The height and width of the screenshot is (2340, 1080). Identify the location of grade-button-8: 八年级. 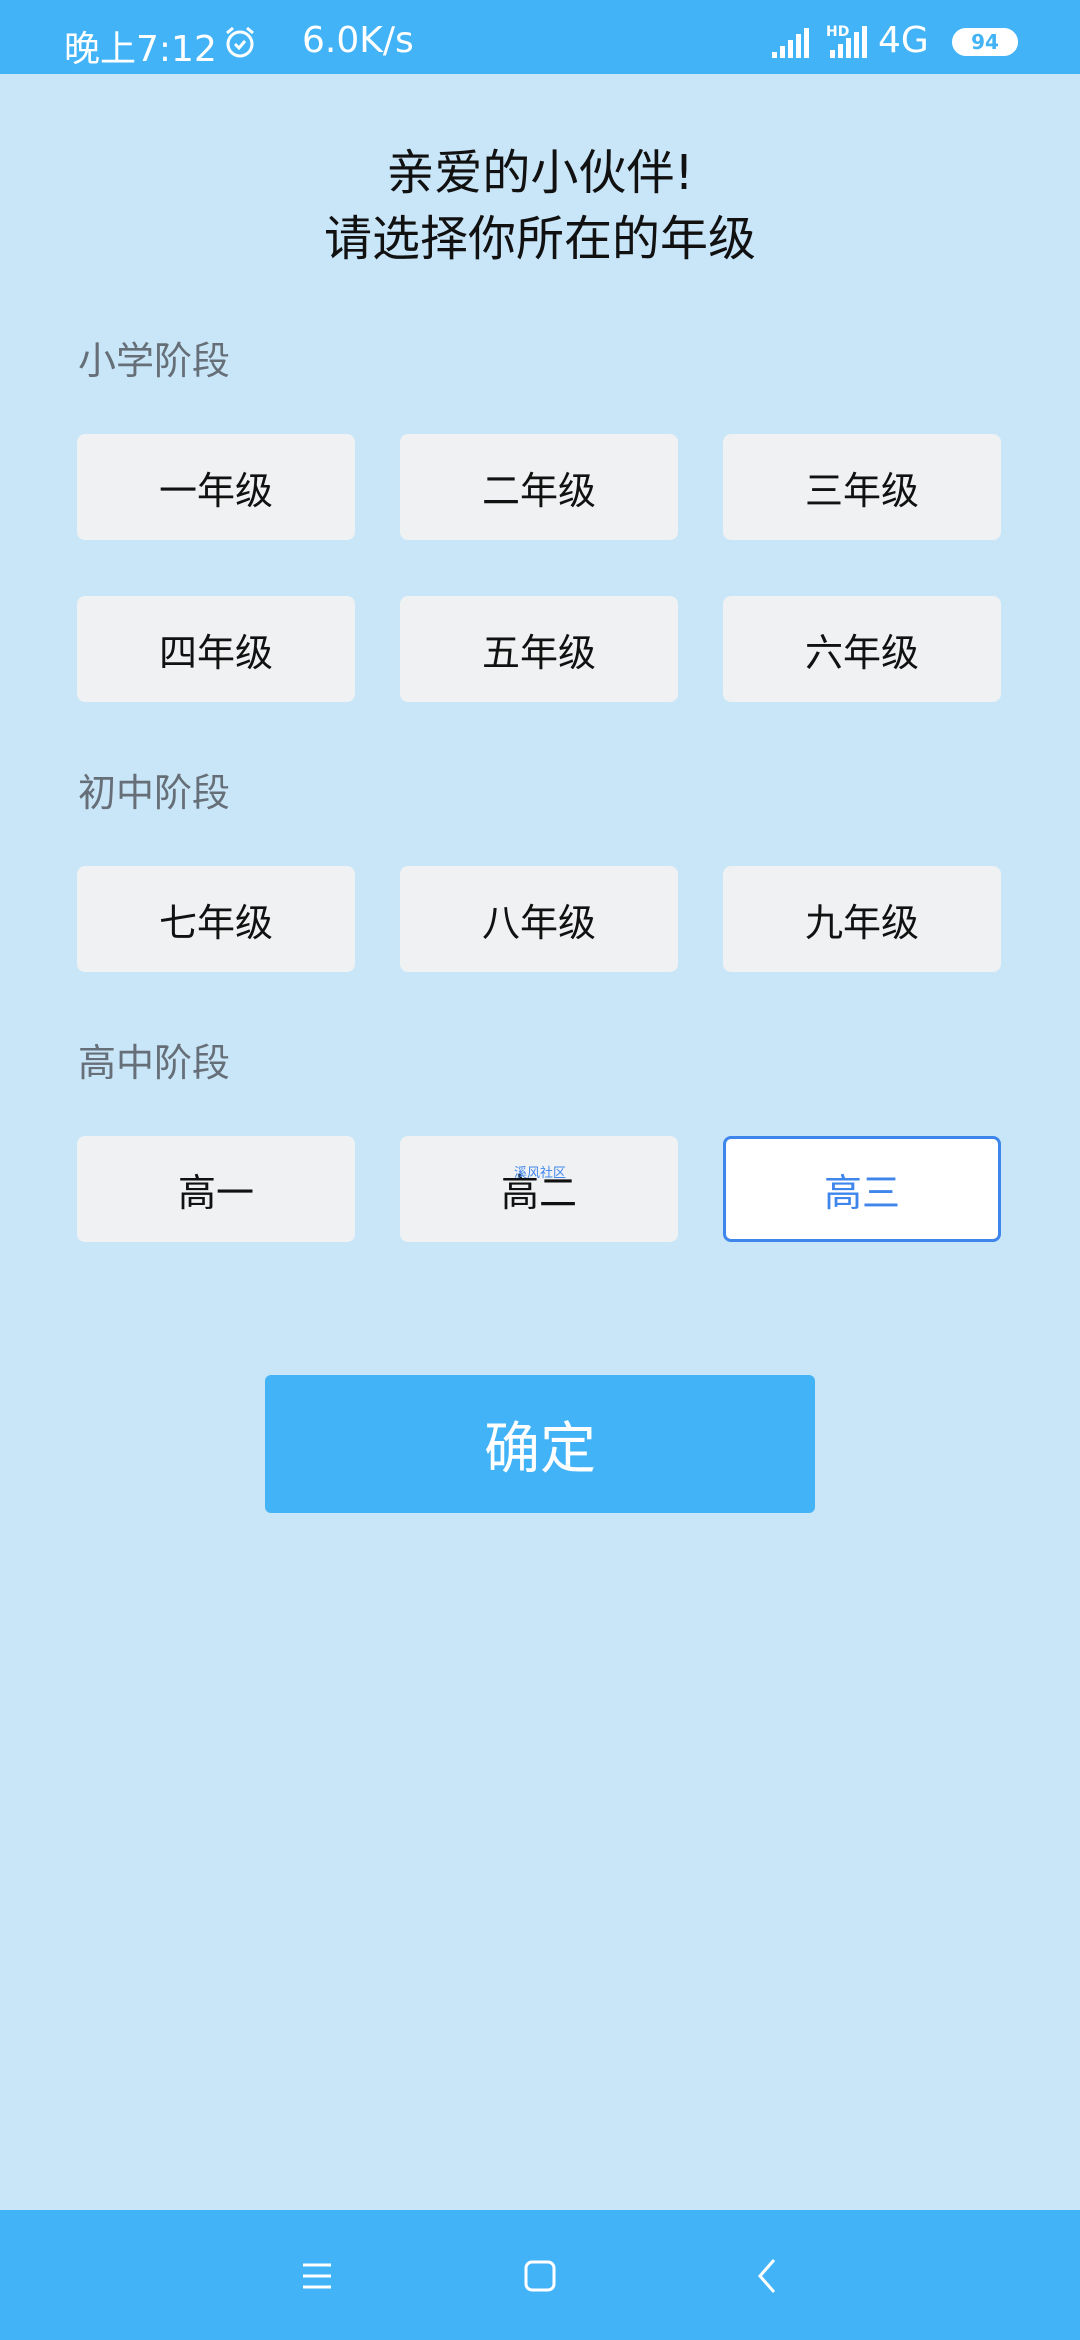
(539, 919).